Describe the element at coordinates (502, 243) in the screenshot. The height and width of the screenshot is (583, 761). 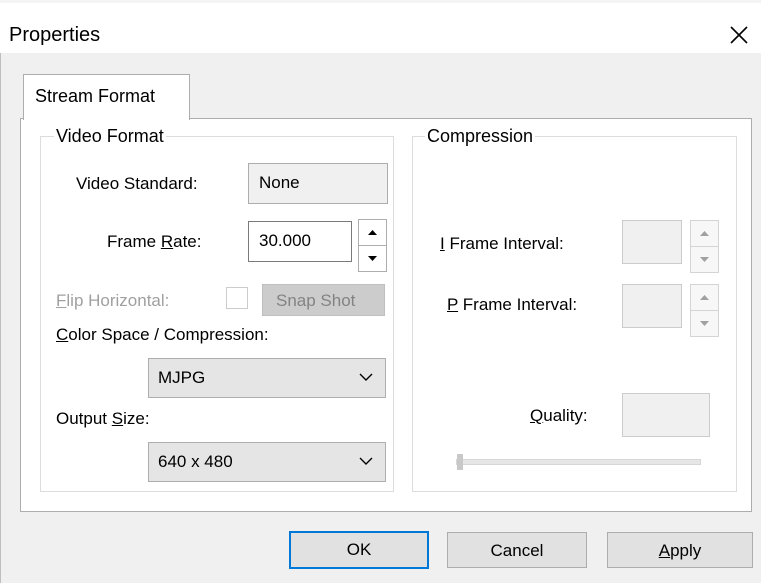
I see `i-frame-interval-label: I Frame Interval:` at that location.